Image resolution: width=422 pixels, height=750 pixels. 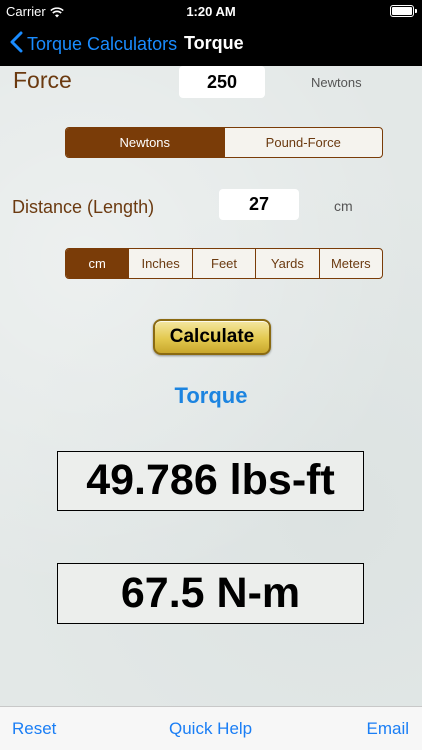 I want to click on status-bar: Carrier 1:20 AM, so click(x=211, y=11).